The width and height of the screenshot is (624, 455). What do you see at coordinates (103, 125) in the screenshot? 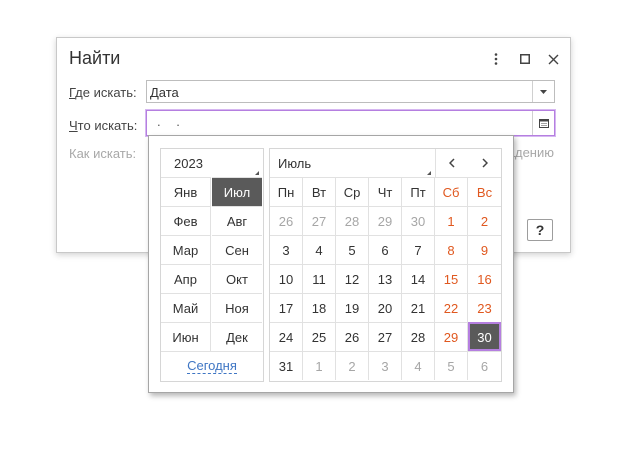
I see `what-label: Что искать:` at bounding box center [103, 125].